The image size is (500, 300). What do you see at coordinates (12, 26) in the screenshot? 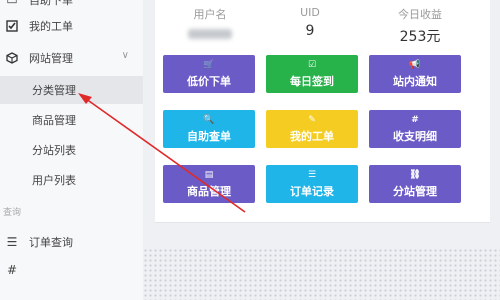
I see `checkbox-icon` at bounding box center [12, 26].